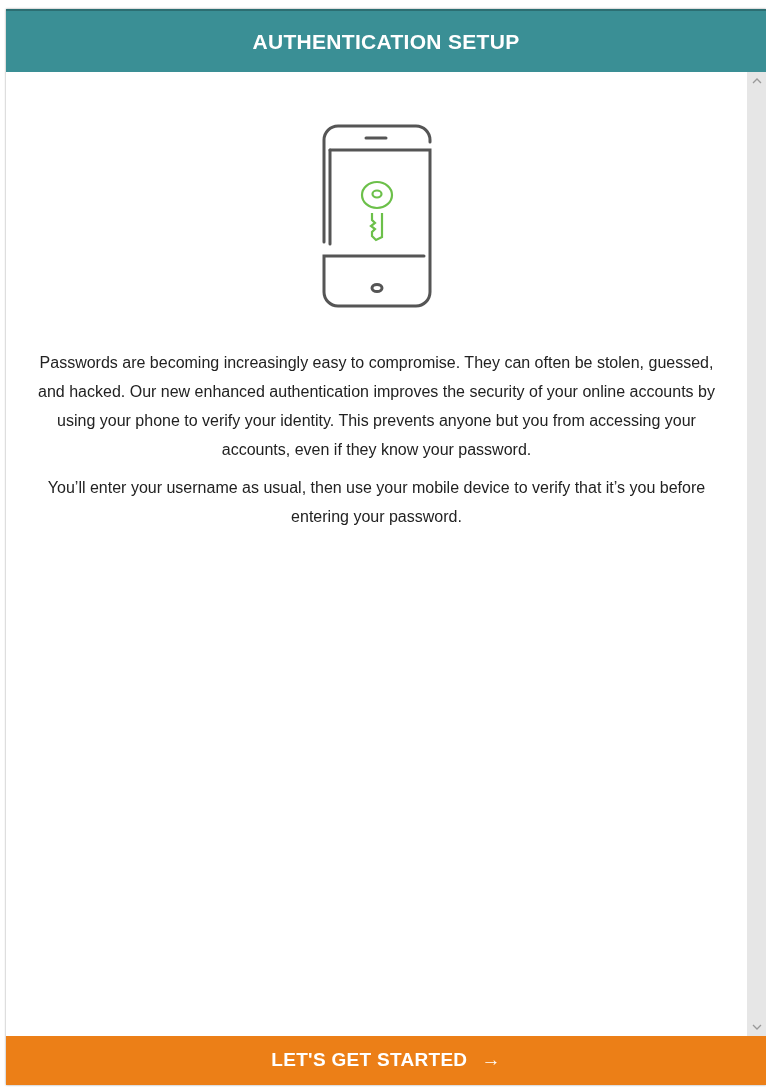 Image resolution: width=766 pixels, height=1089 pixels. I want to click on chevron-up-icon, so click(756, 81).